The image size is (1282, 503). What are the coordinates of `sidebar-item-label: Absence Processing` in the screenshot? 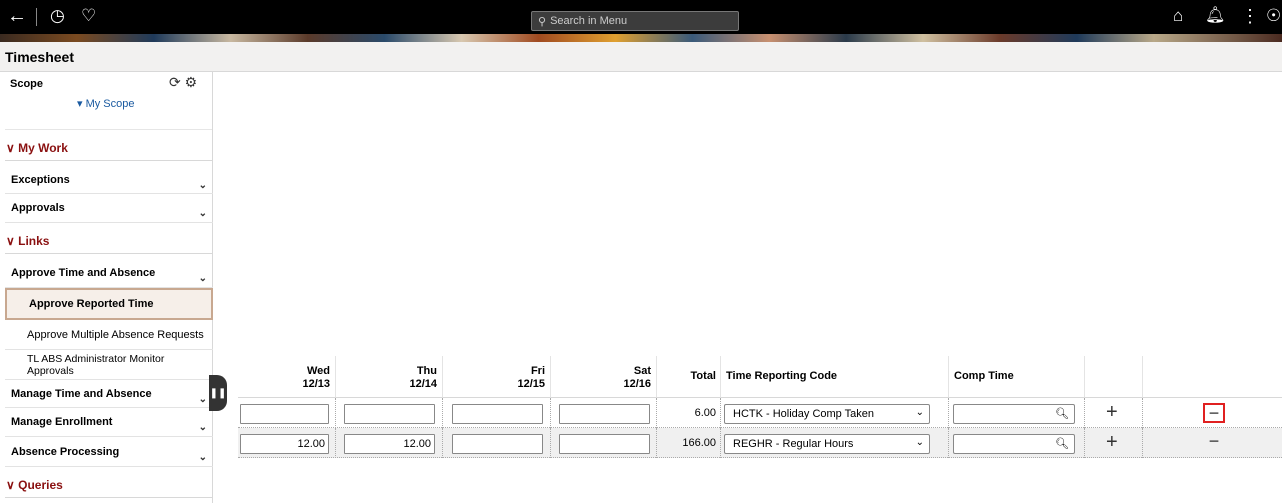 It's located at (65, 451).